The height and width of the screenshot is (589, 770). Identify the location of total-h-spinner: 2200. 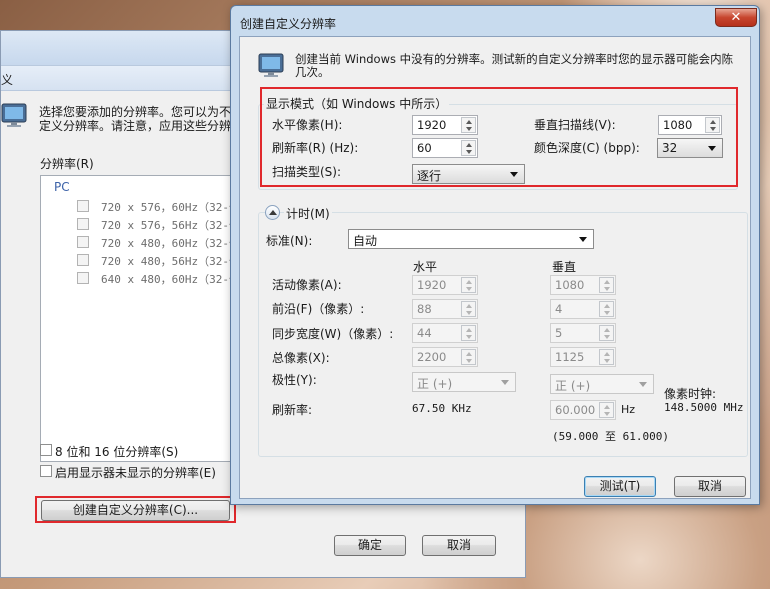
(445, 357).